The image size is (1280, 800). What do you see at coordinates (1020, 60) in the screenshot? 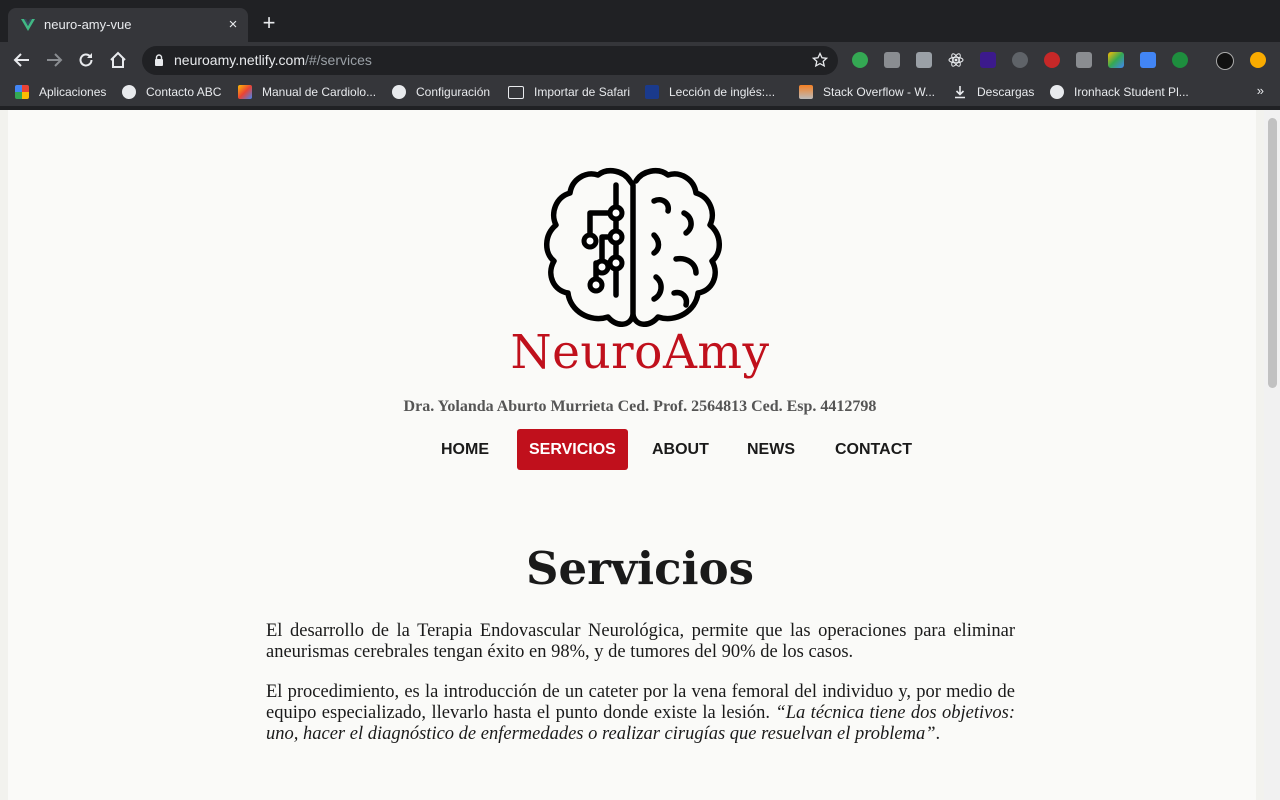
I see `extension-bulb-icon` at bounding box center [1020, 60].